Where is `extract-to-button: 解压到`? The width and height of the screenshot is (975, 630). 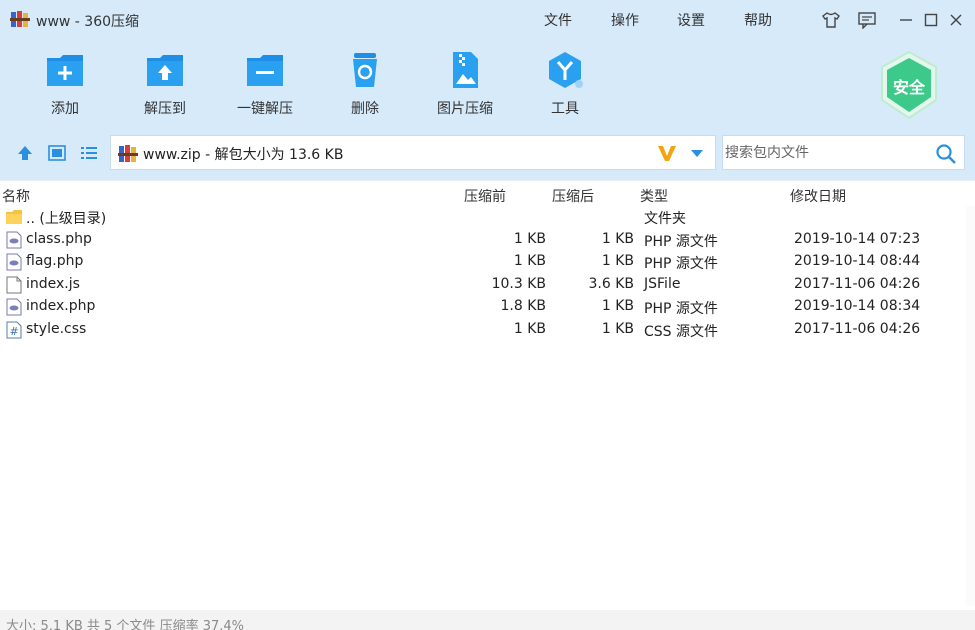
extract-to-button: 解压到 is located at coordinates (165, 86).